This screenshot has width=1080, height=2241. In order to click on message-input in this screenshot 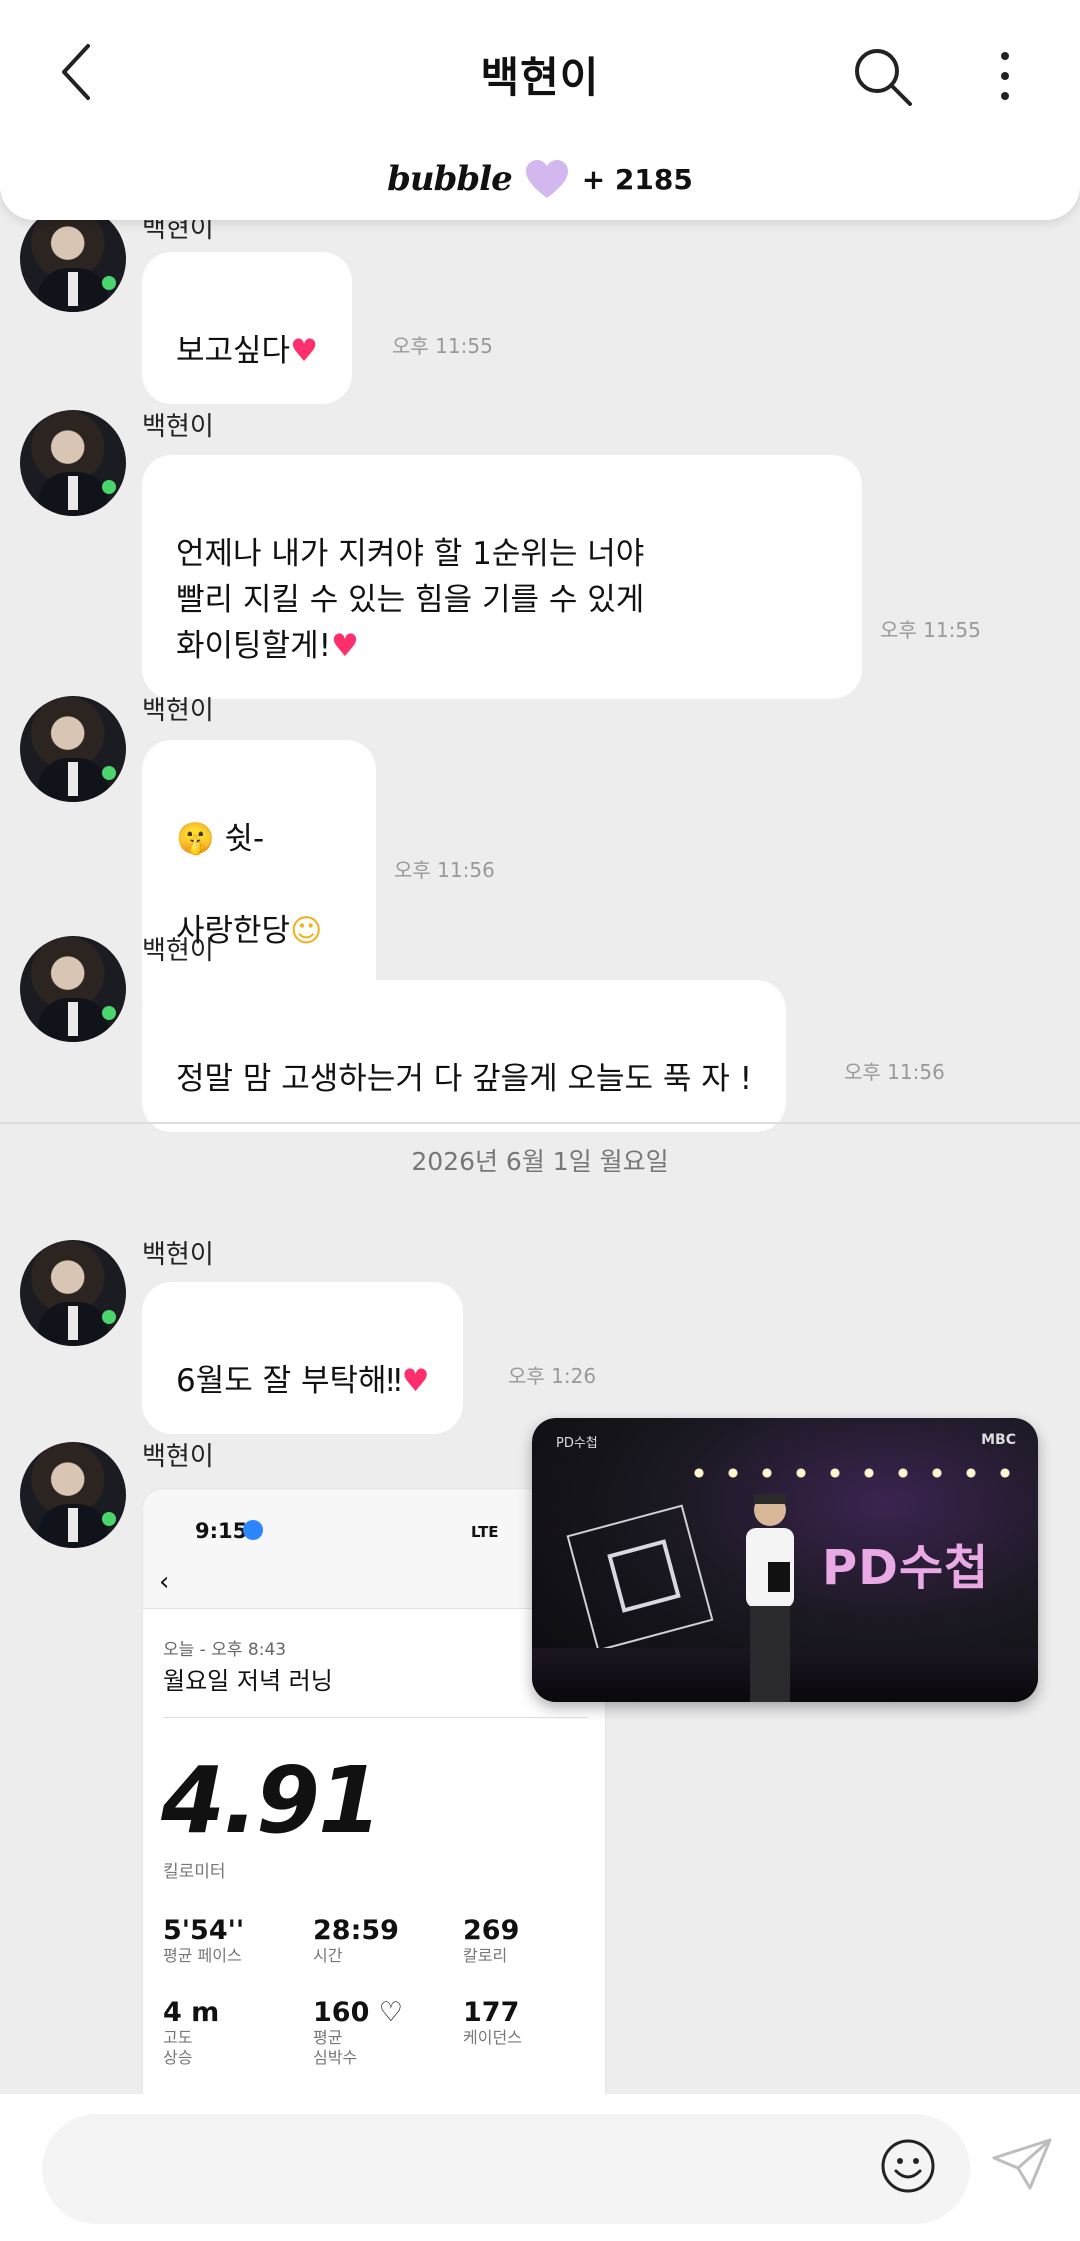, I will do `click(506, 2169)`.